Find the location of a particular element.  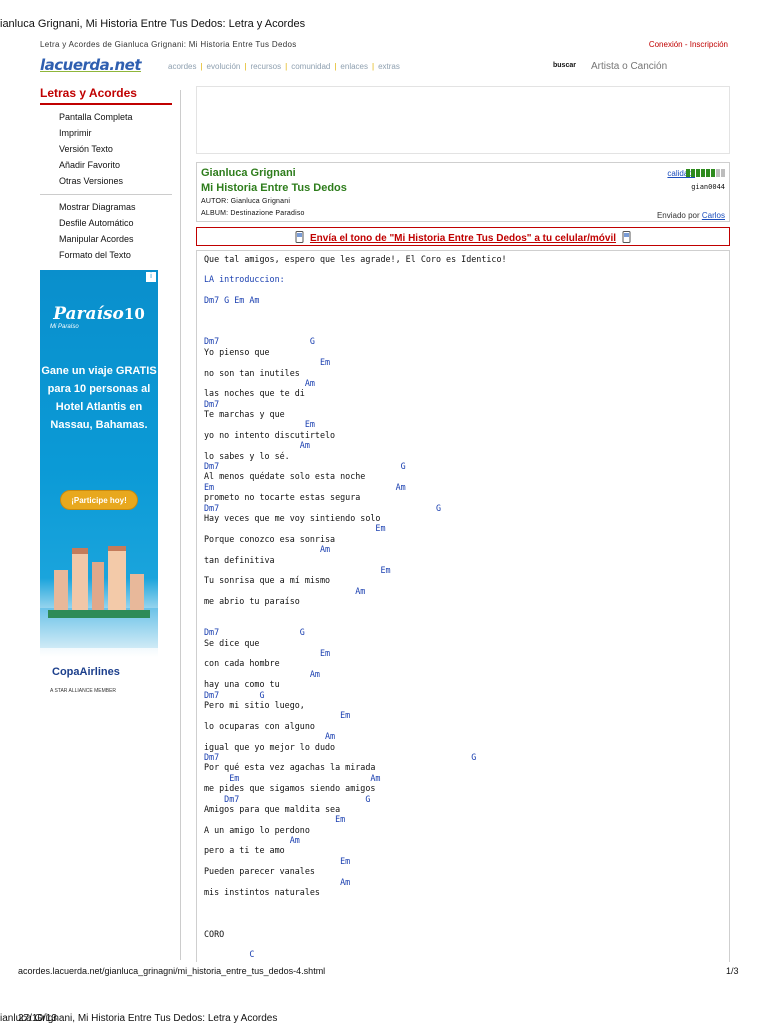

lyric-line: prometo no tocarte estas segura is located at coordinates (282, 497).